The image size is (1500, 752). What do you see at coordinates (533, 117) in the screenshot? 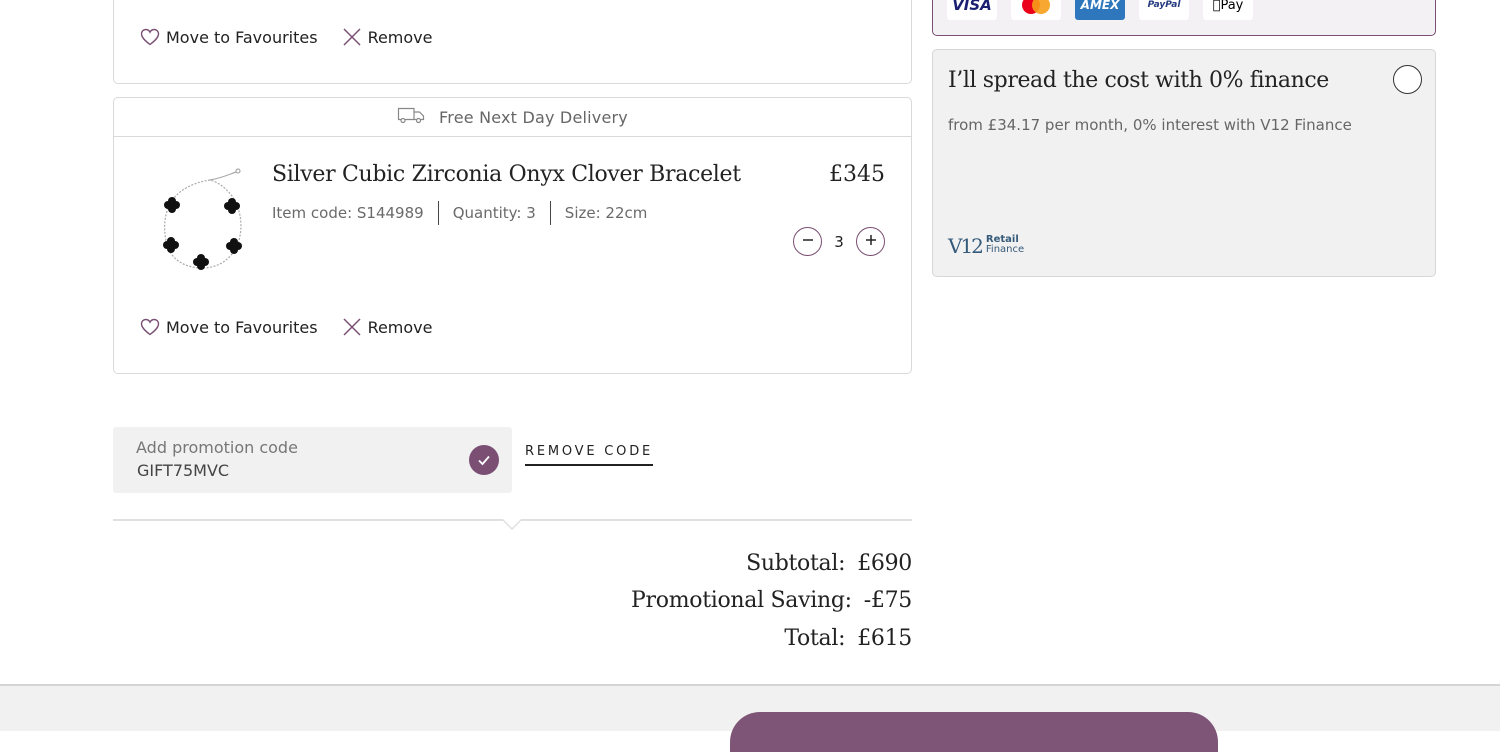
I see `delivery-text: Free Next Day Delivery` at bounding box center [533, 117].